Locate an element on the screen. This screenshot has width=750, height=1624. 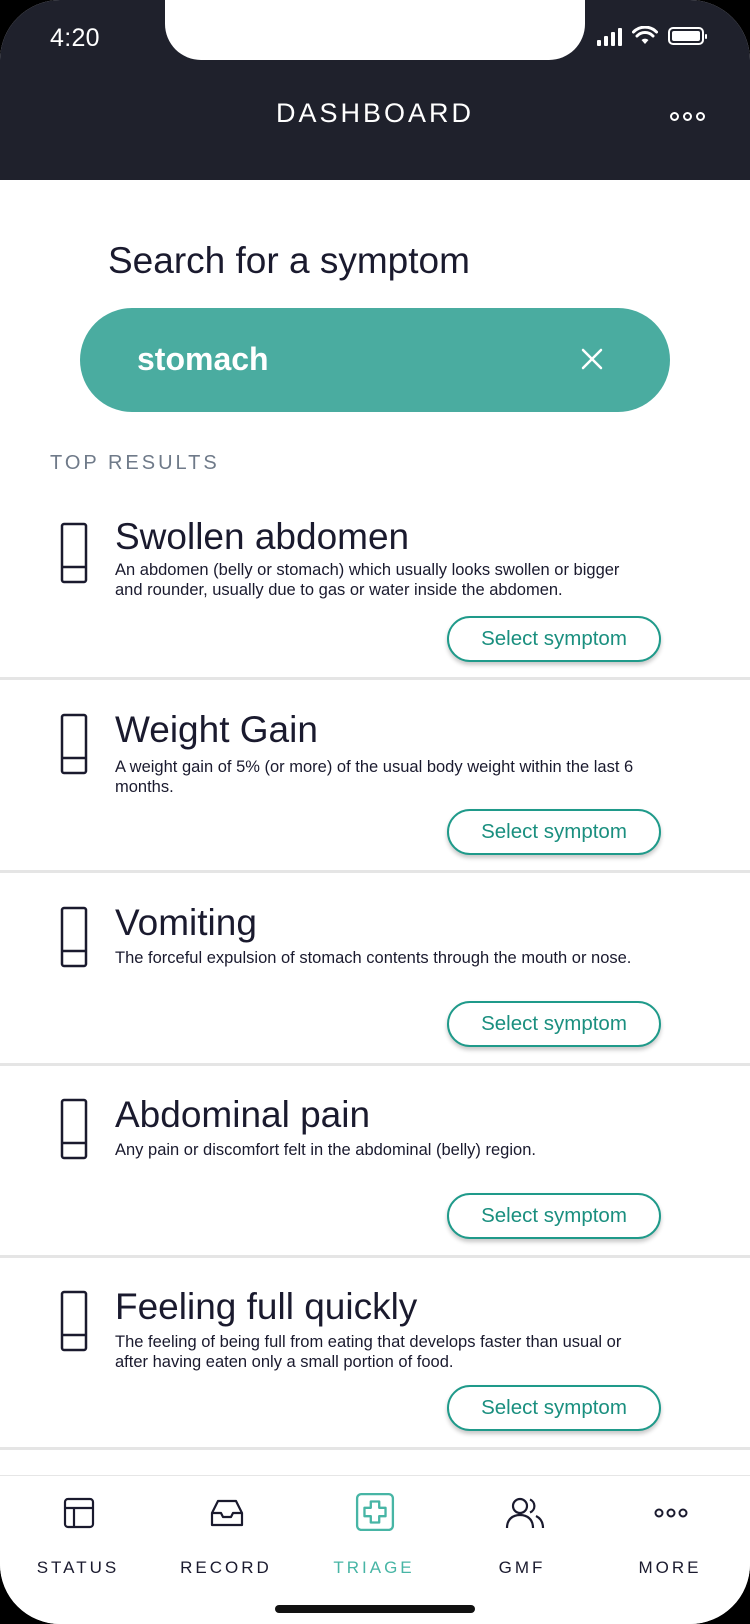
result-title: Swollen abdomen is located at coordinates (262, 536).